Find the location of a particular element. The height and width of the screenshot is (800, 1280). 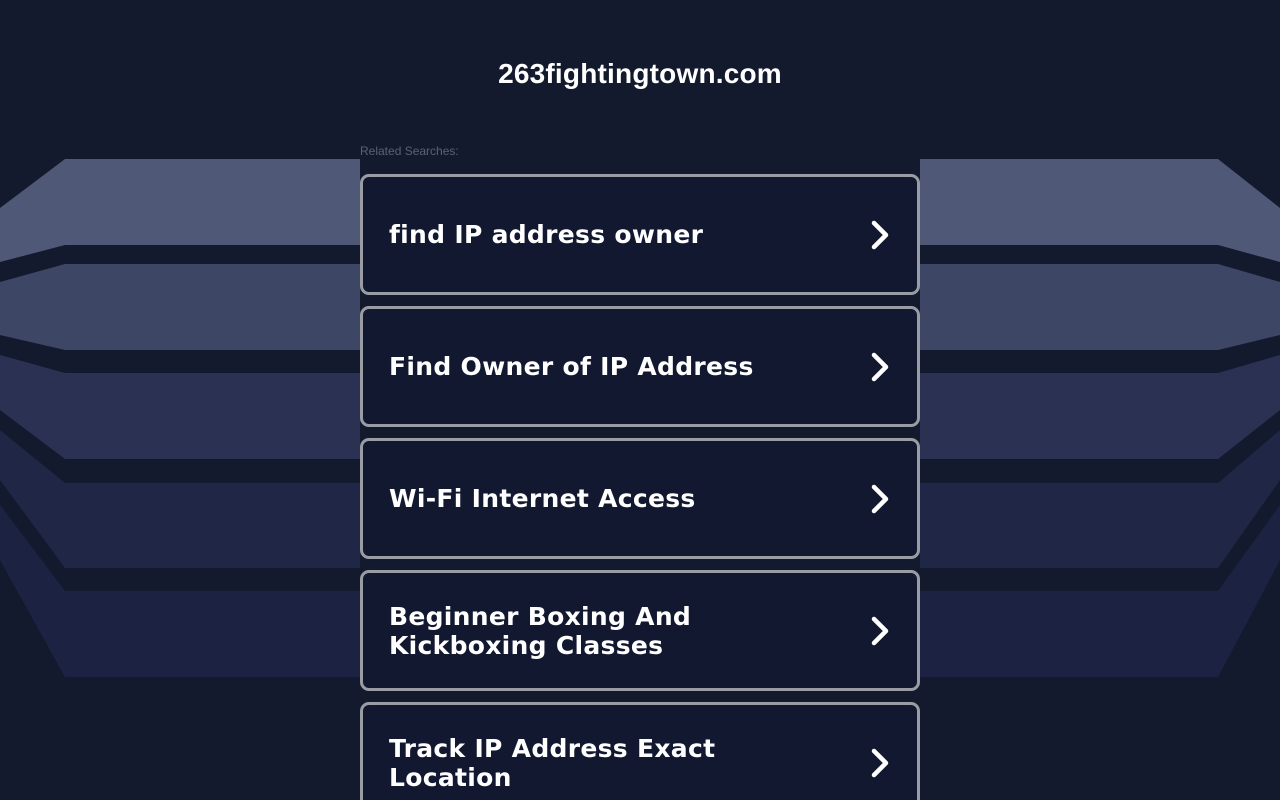

related-link-item: Wi-Fi Internet Access is located at coordinates (640, 498).